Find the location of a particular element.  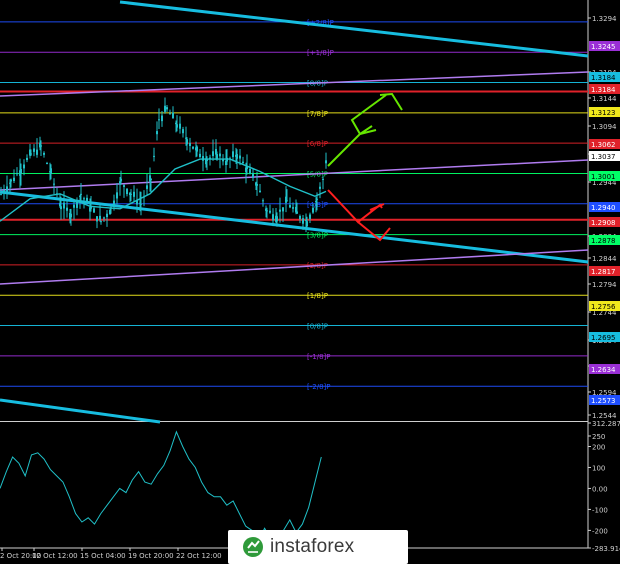

murrey-label: [7/8]P is located at coordinates (317, 114).